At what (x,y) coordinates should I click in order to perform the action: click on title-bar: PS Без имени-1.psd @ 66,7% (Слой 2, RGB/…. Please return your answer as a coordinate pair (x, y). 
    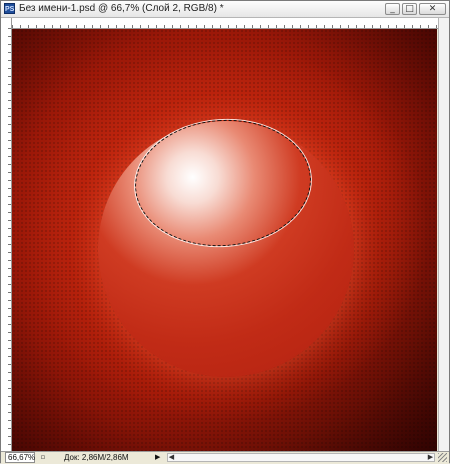
    Looking at the image, I should click on (225, 9).